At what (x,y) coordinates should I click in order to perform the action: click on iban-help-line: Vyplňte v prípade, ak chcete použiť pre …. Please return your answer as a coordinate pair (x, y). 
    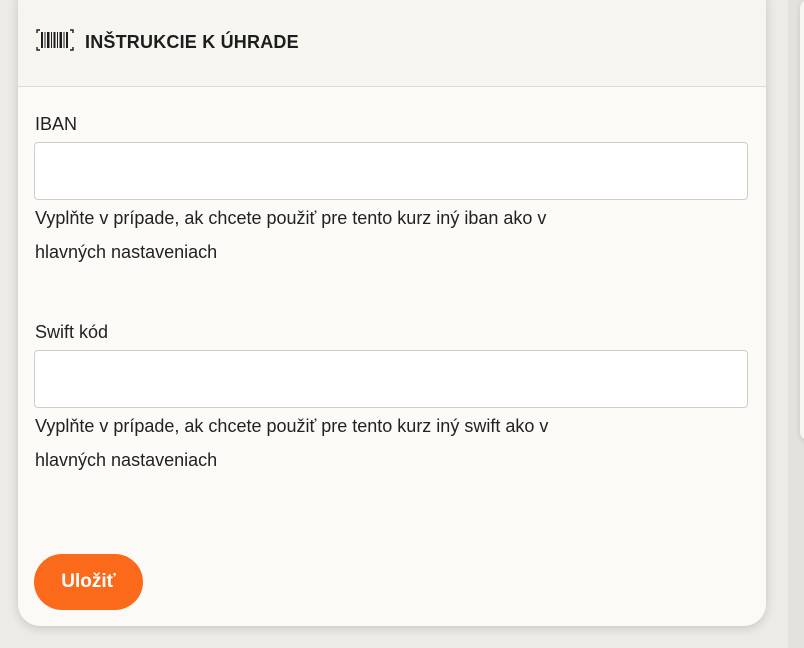
    Looking at the image, I should click on (291, 218).